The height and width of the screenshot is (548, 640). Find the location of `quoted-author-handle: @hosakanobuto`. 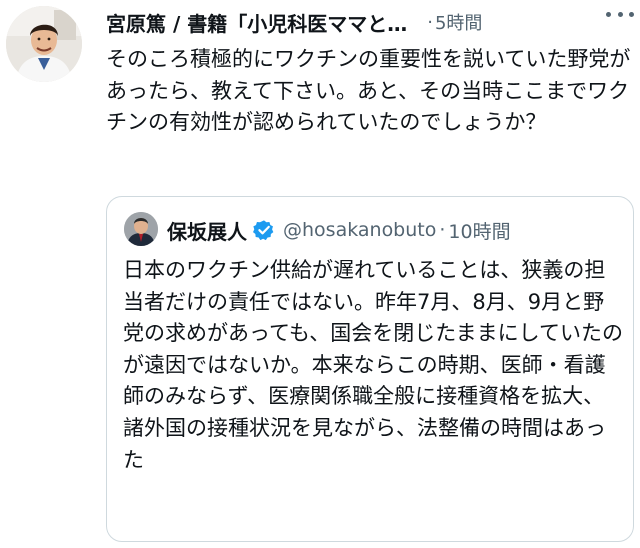

quoted-author-handle: @hosakanobuto is located at coordinates (359, 230).